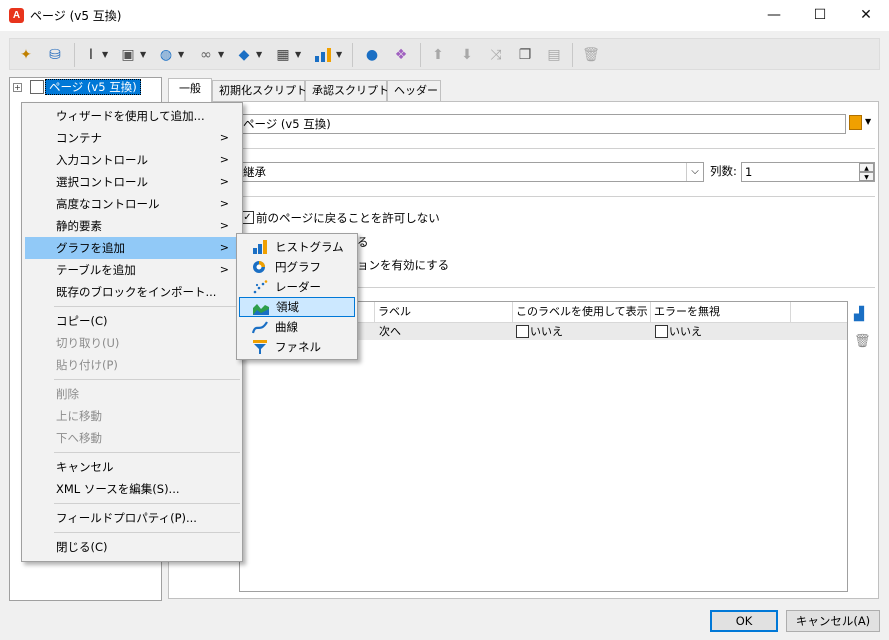  What do you see at coordinates (79, 226) in the screenshot?
I see `menu-item-label: 静的要素` at bounding box center [79, 226].